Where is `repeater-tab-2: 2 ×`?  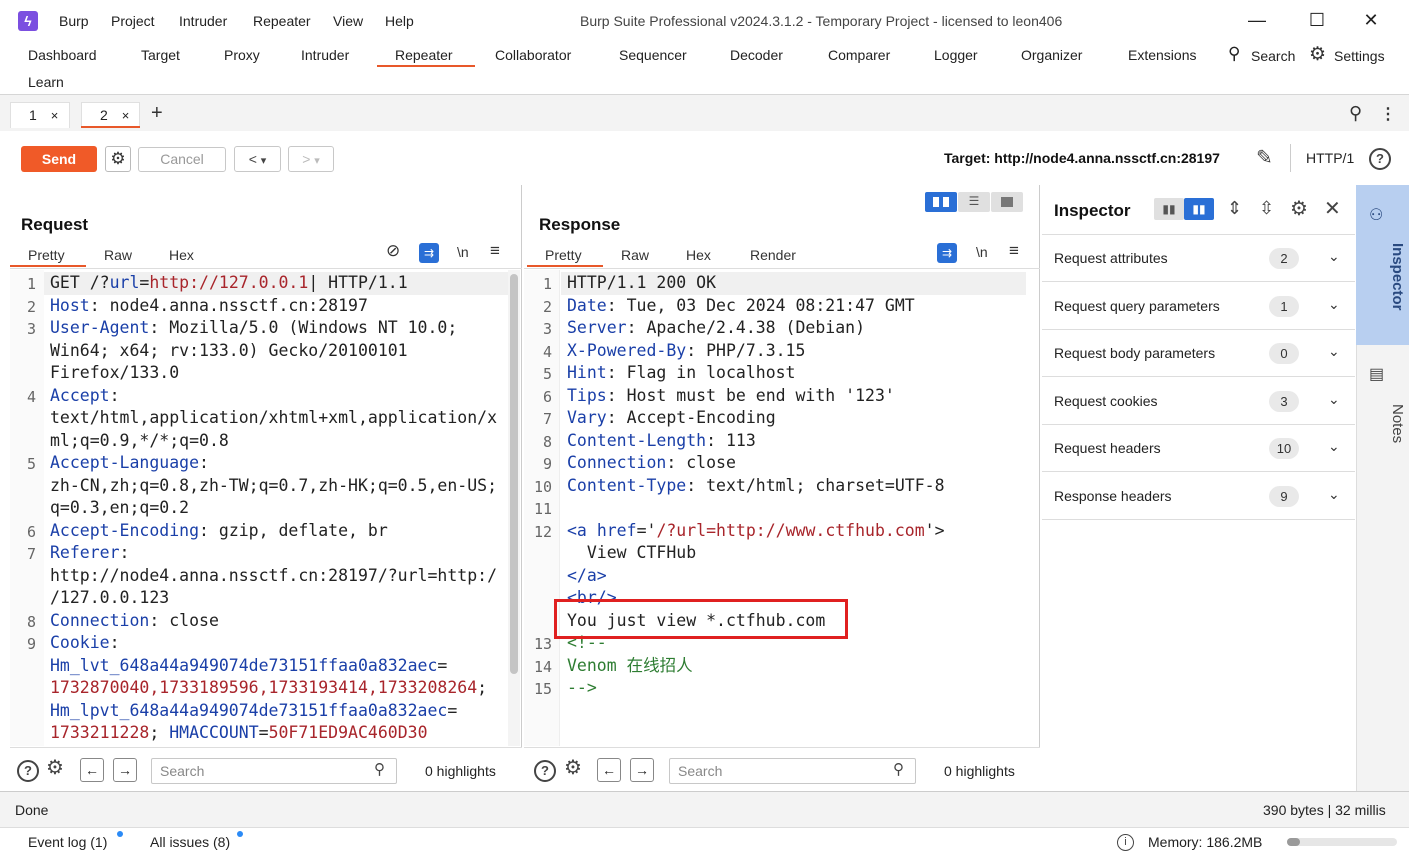 repeater-tab-2: 2 × is located at coordinates (110, 115).